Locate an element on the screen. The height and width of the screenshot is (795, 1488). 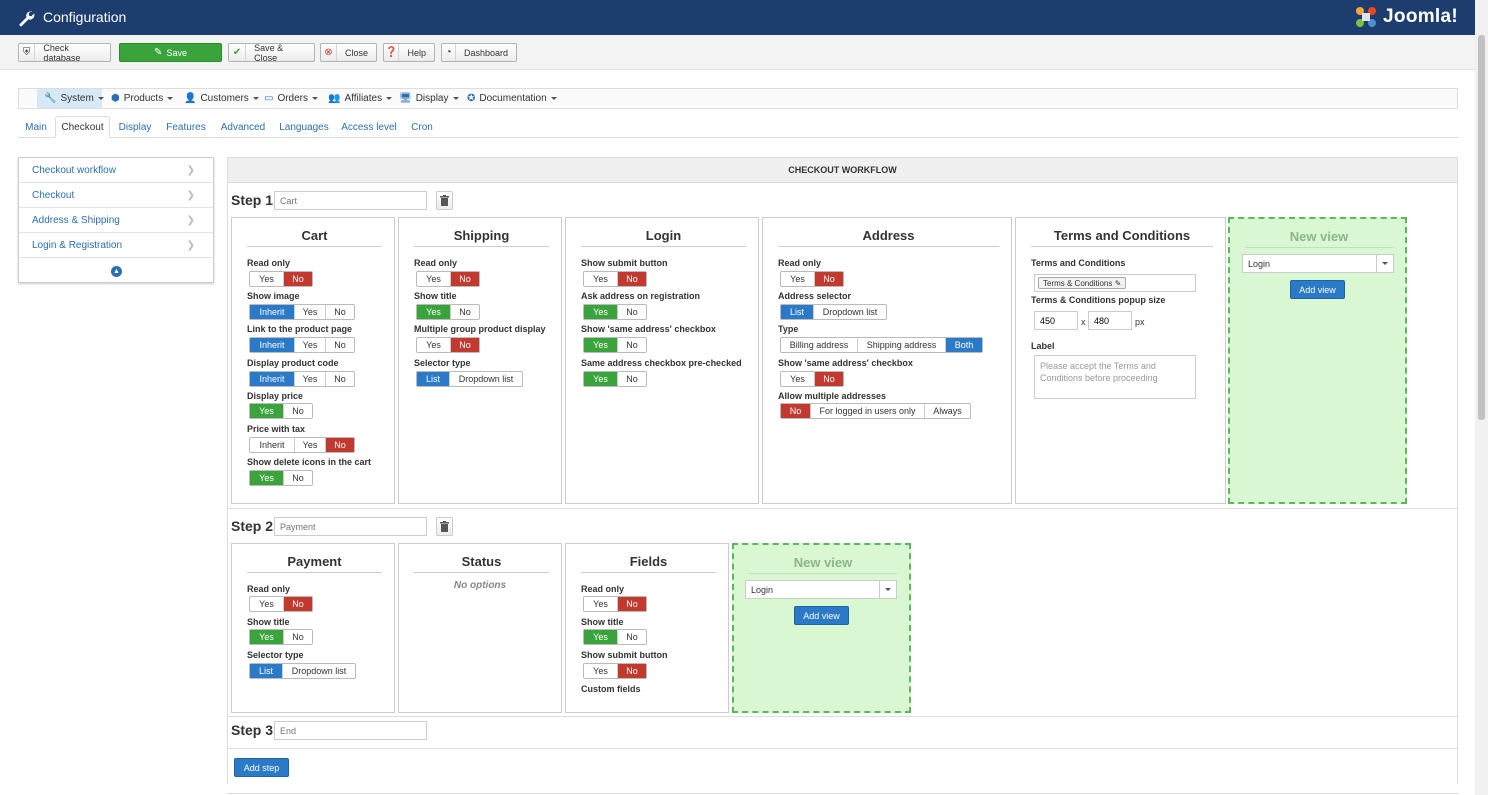
menu-affiliates: 👥 Affiliates is located at coordinates (360, 98).